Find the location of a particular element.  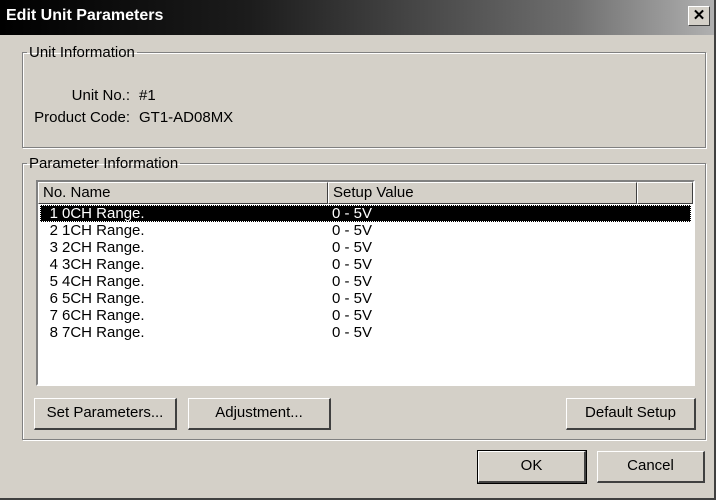

list-item: 4 3CH Range. 0 - 5V is located at coordinates (365, 264).